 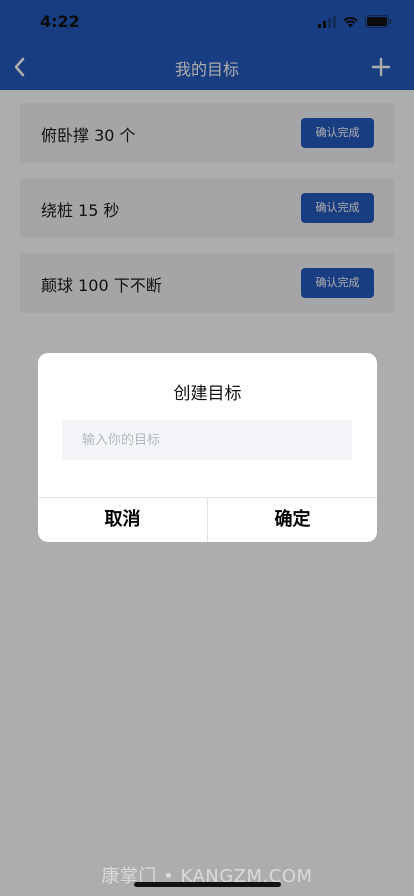 What do you see at coordinates (292, 520) in the screenshot?
I see `confirm-button: 确定` at bounding box center [292, 520].